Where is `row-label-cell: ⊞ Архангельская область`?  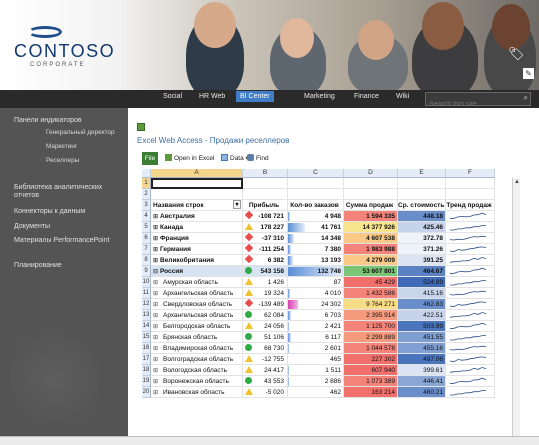
row-label-cell: ⊞ Архангельская область is located at coordinates (197, 315).